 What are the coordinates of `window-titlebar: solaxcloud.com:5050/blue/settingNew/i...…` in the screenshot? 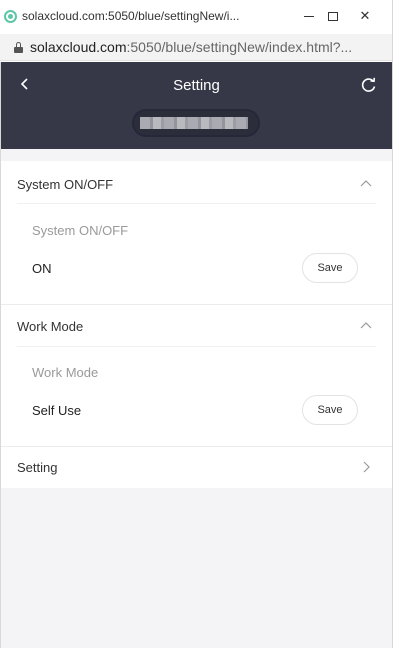 It's located at (196, 17).